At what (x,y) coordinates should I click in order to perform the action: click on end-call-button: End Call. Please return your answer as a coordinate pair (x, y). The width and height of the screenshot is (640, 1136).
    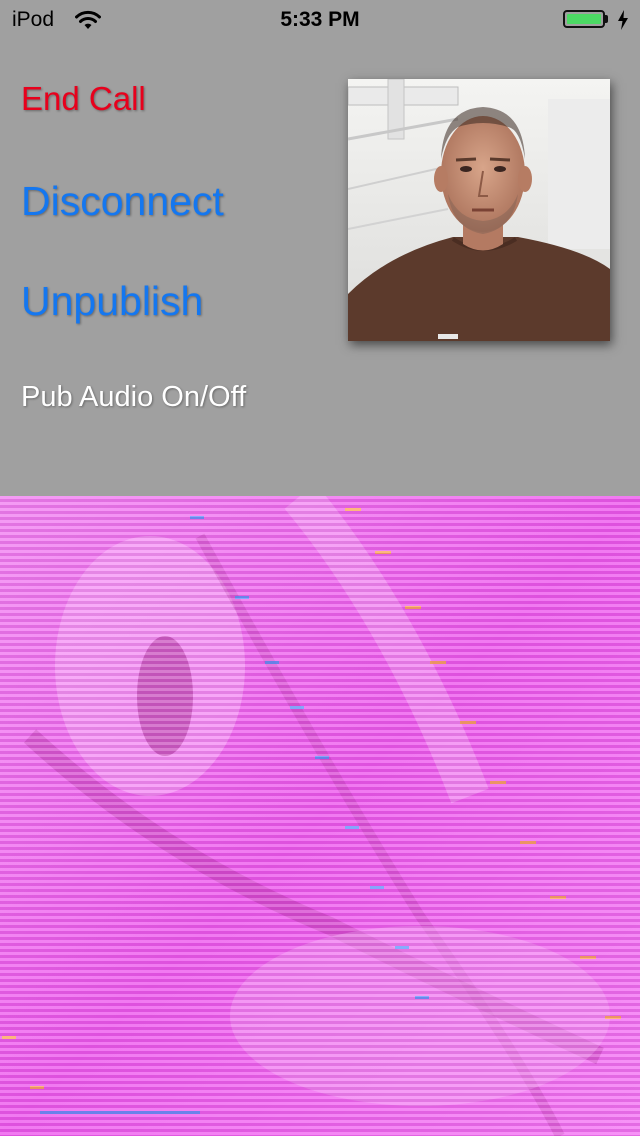
    Looking at the image, I should click on (83, 99).